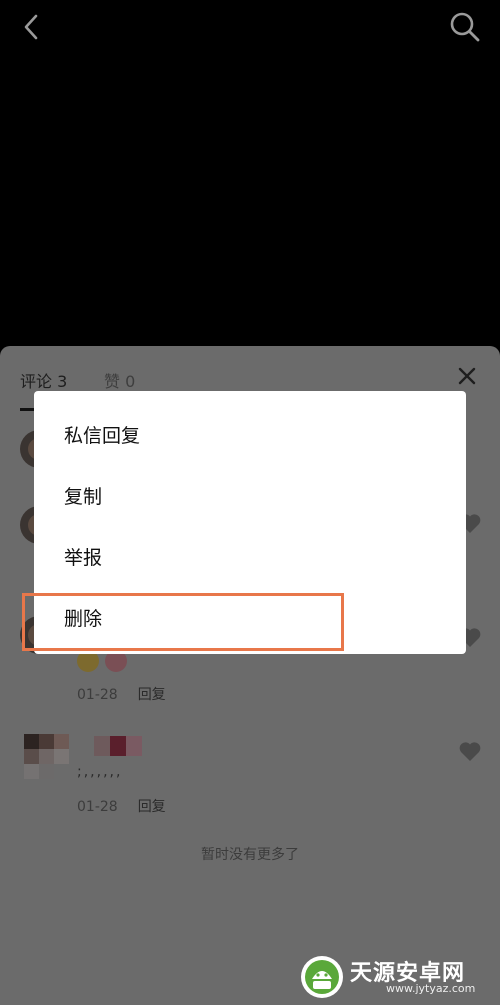 The image size is (500, 1005). What do you see at coordinates (100, 772) in the screenshot?
I see `comment-text: ;,,,,,,` at bounding box center [100, 772].